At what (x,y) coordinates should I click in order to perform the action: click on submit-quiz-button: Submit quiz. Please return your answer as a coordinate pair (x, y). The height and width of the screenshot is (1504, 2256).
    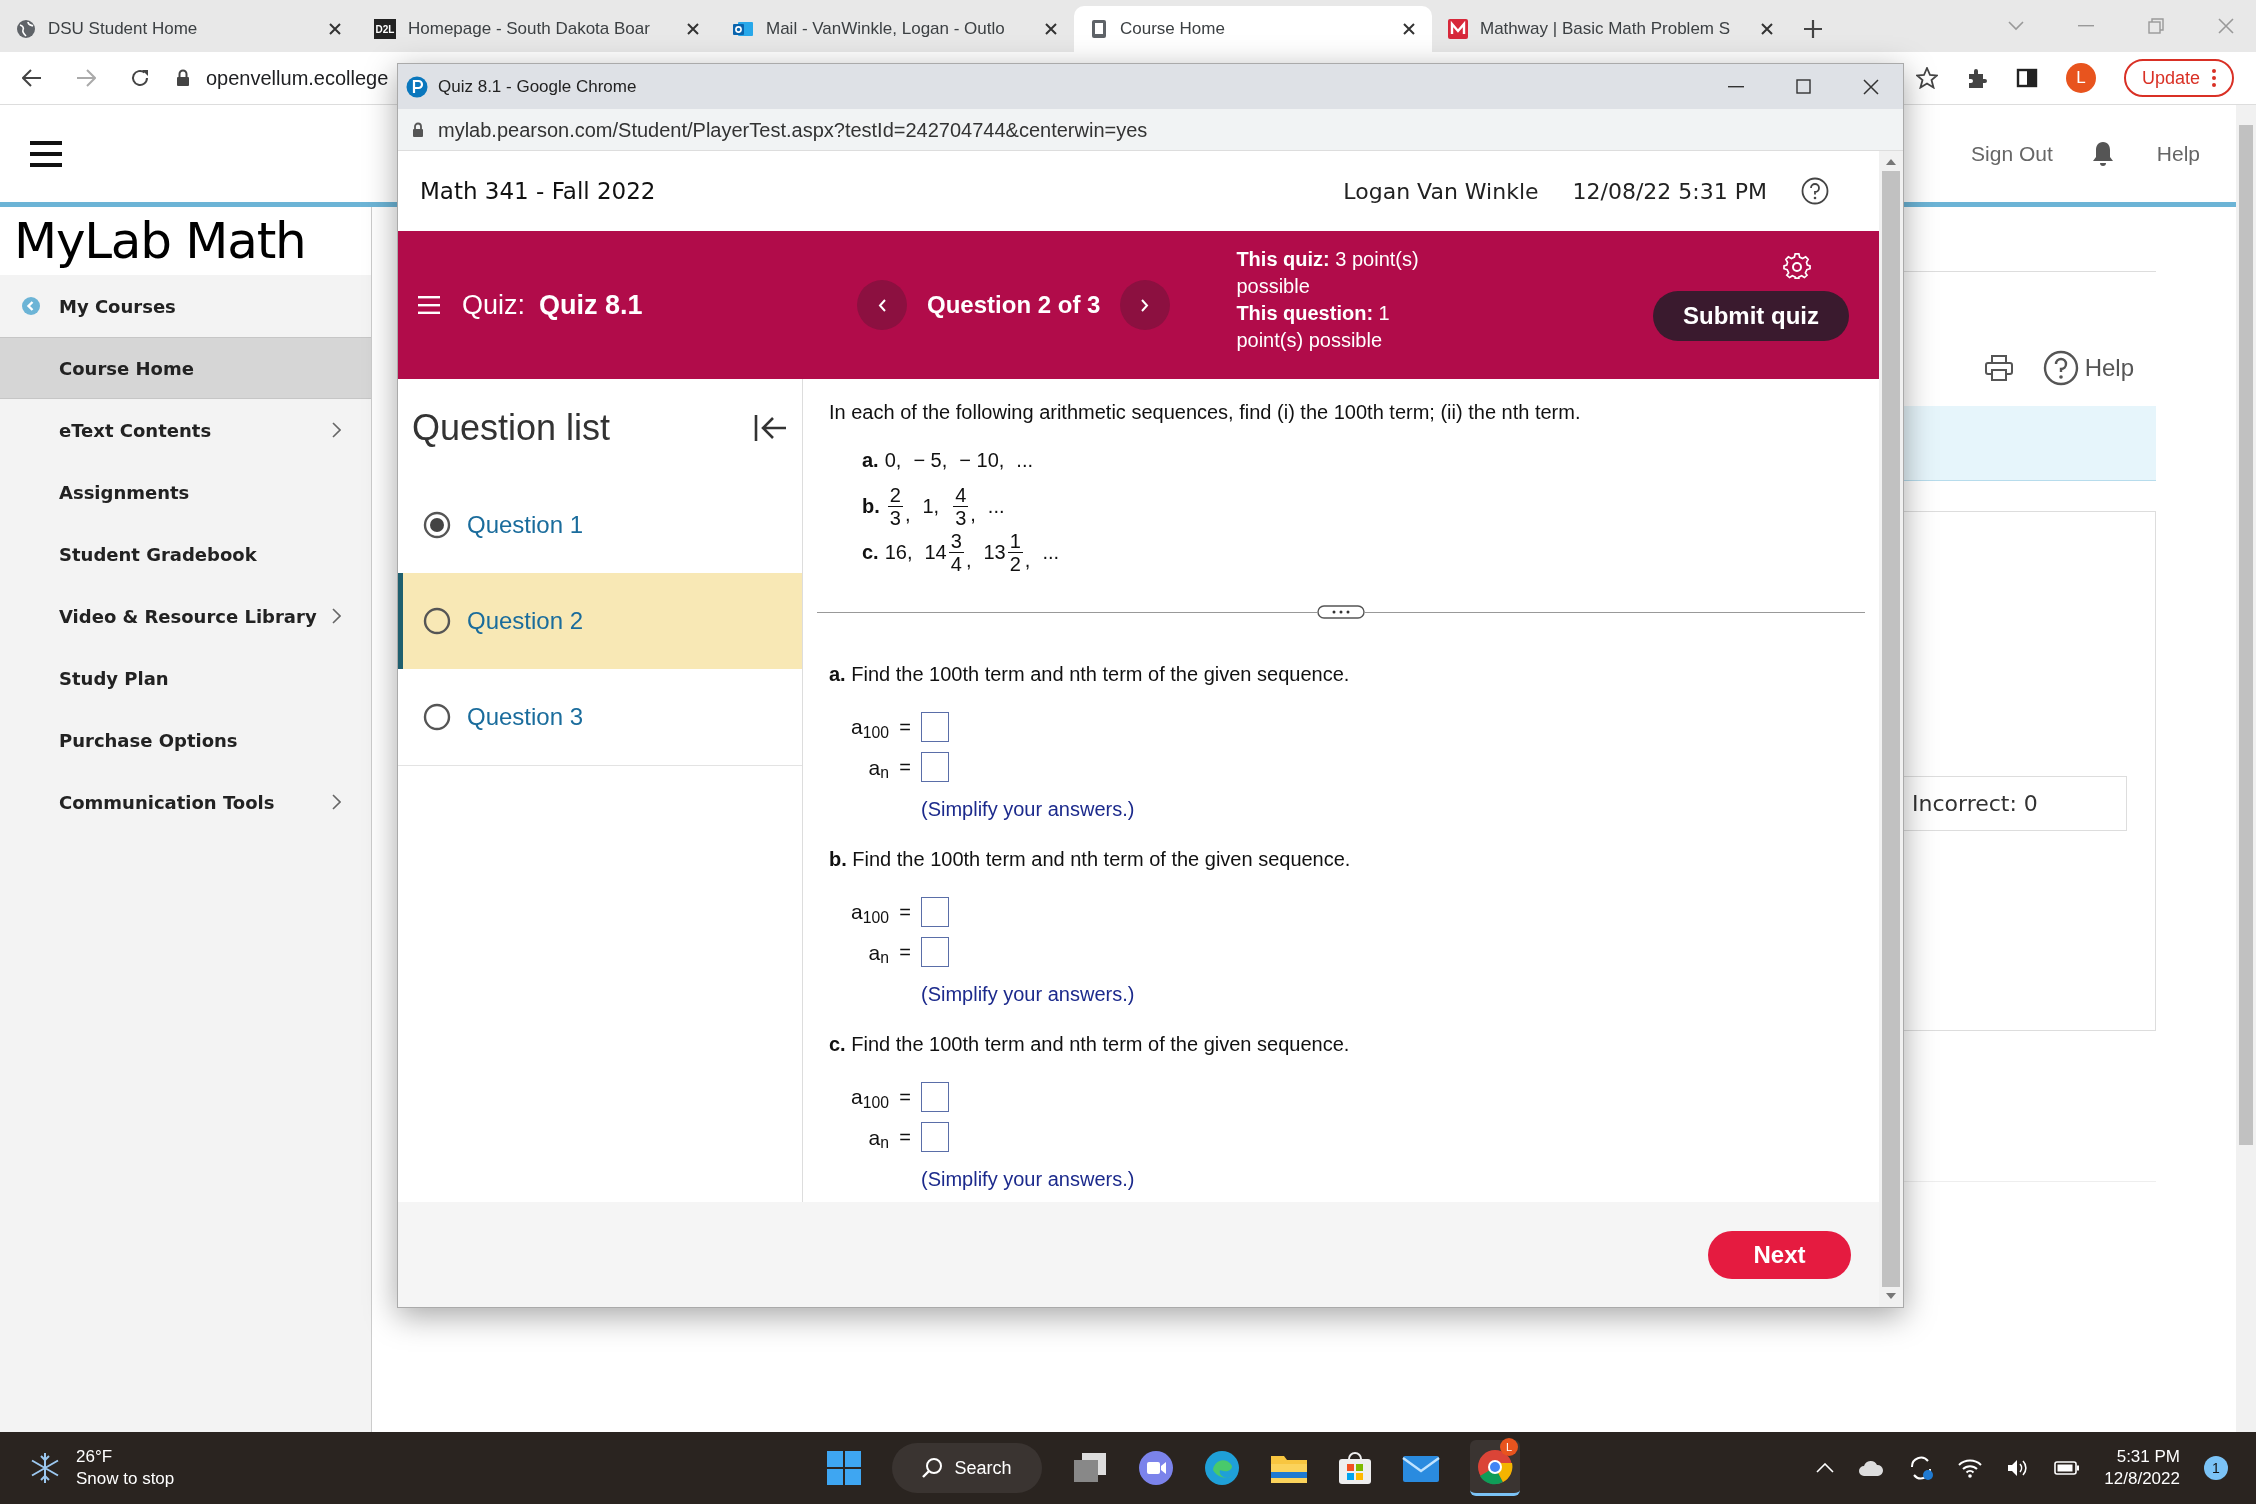
    Looking at the image, I should click on (1751, 316).